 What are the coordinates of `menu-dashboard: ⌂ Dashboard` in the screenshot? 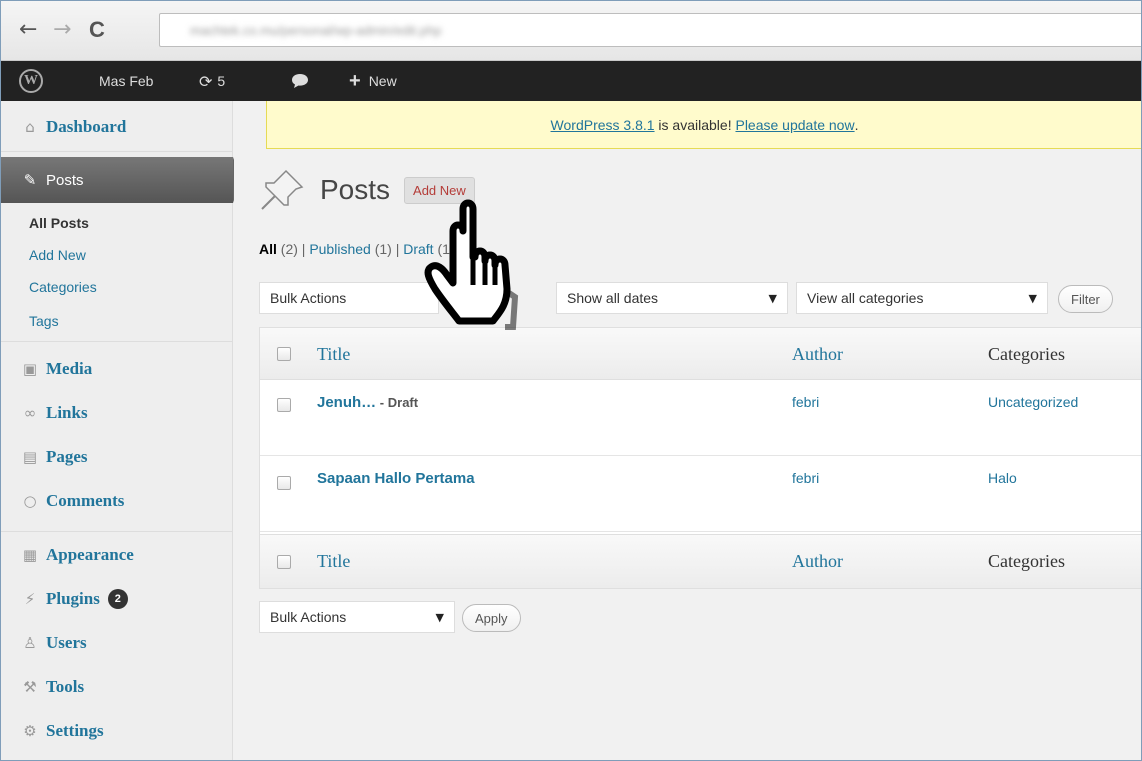 It's located at (117, 127).